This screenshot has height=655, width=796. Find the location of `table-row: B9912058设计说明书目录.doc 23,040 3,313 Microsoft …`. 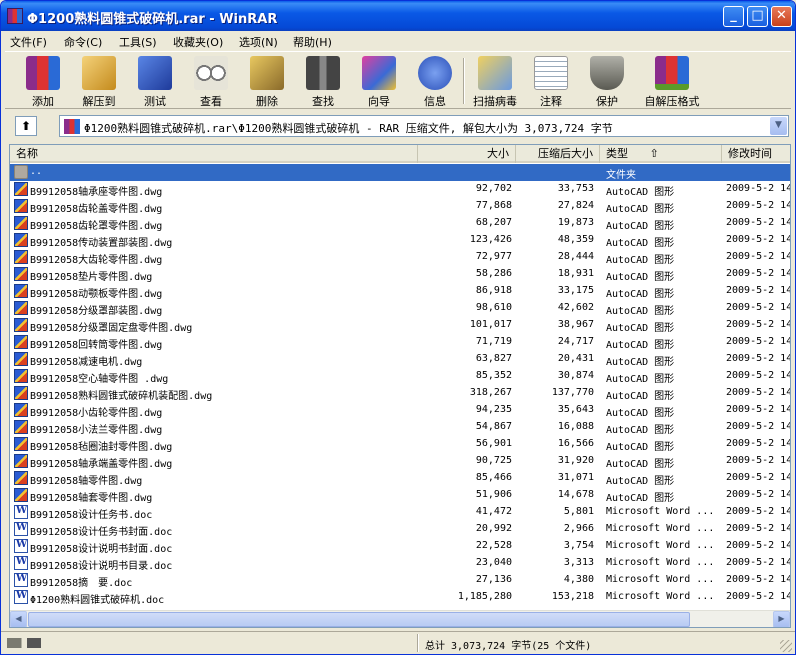

table-row: B9912058设计说明书目录.doc 23,040 3,313 Microsoft … is located at coordinates (400, 563).